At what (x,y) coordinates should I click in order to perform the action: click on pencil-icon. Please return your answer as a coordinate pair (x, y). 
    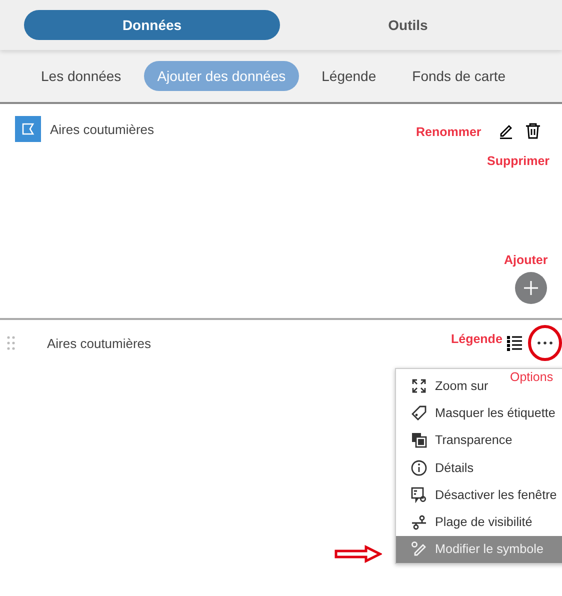
    Looking at the image, I should click on (419, 549).